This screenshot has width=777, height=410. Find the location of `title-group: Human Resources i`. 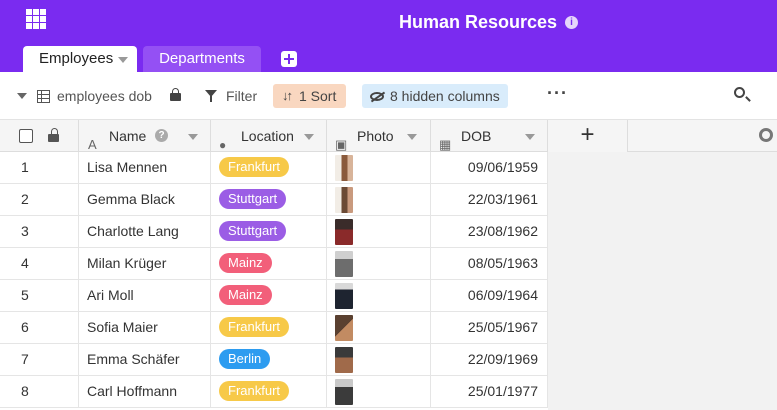

title-group: Human Resources i is located at coordinates (489, 22).